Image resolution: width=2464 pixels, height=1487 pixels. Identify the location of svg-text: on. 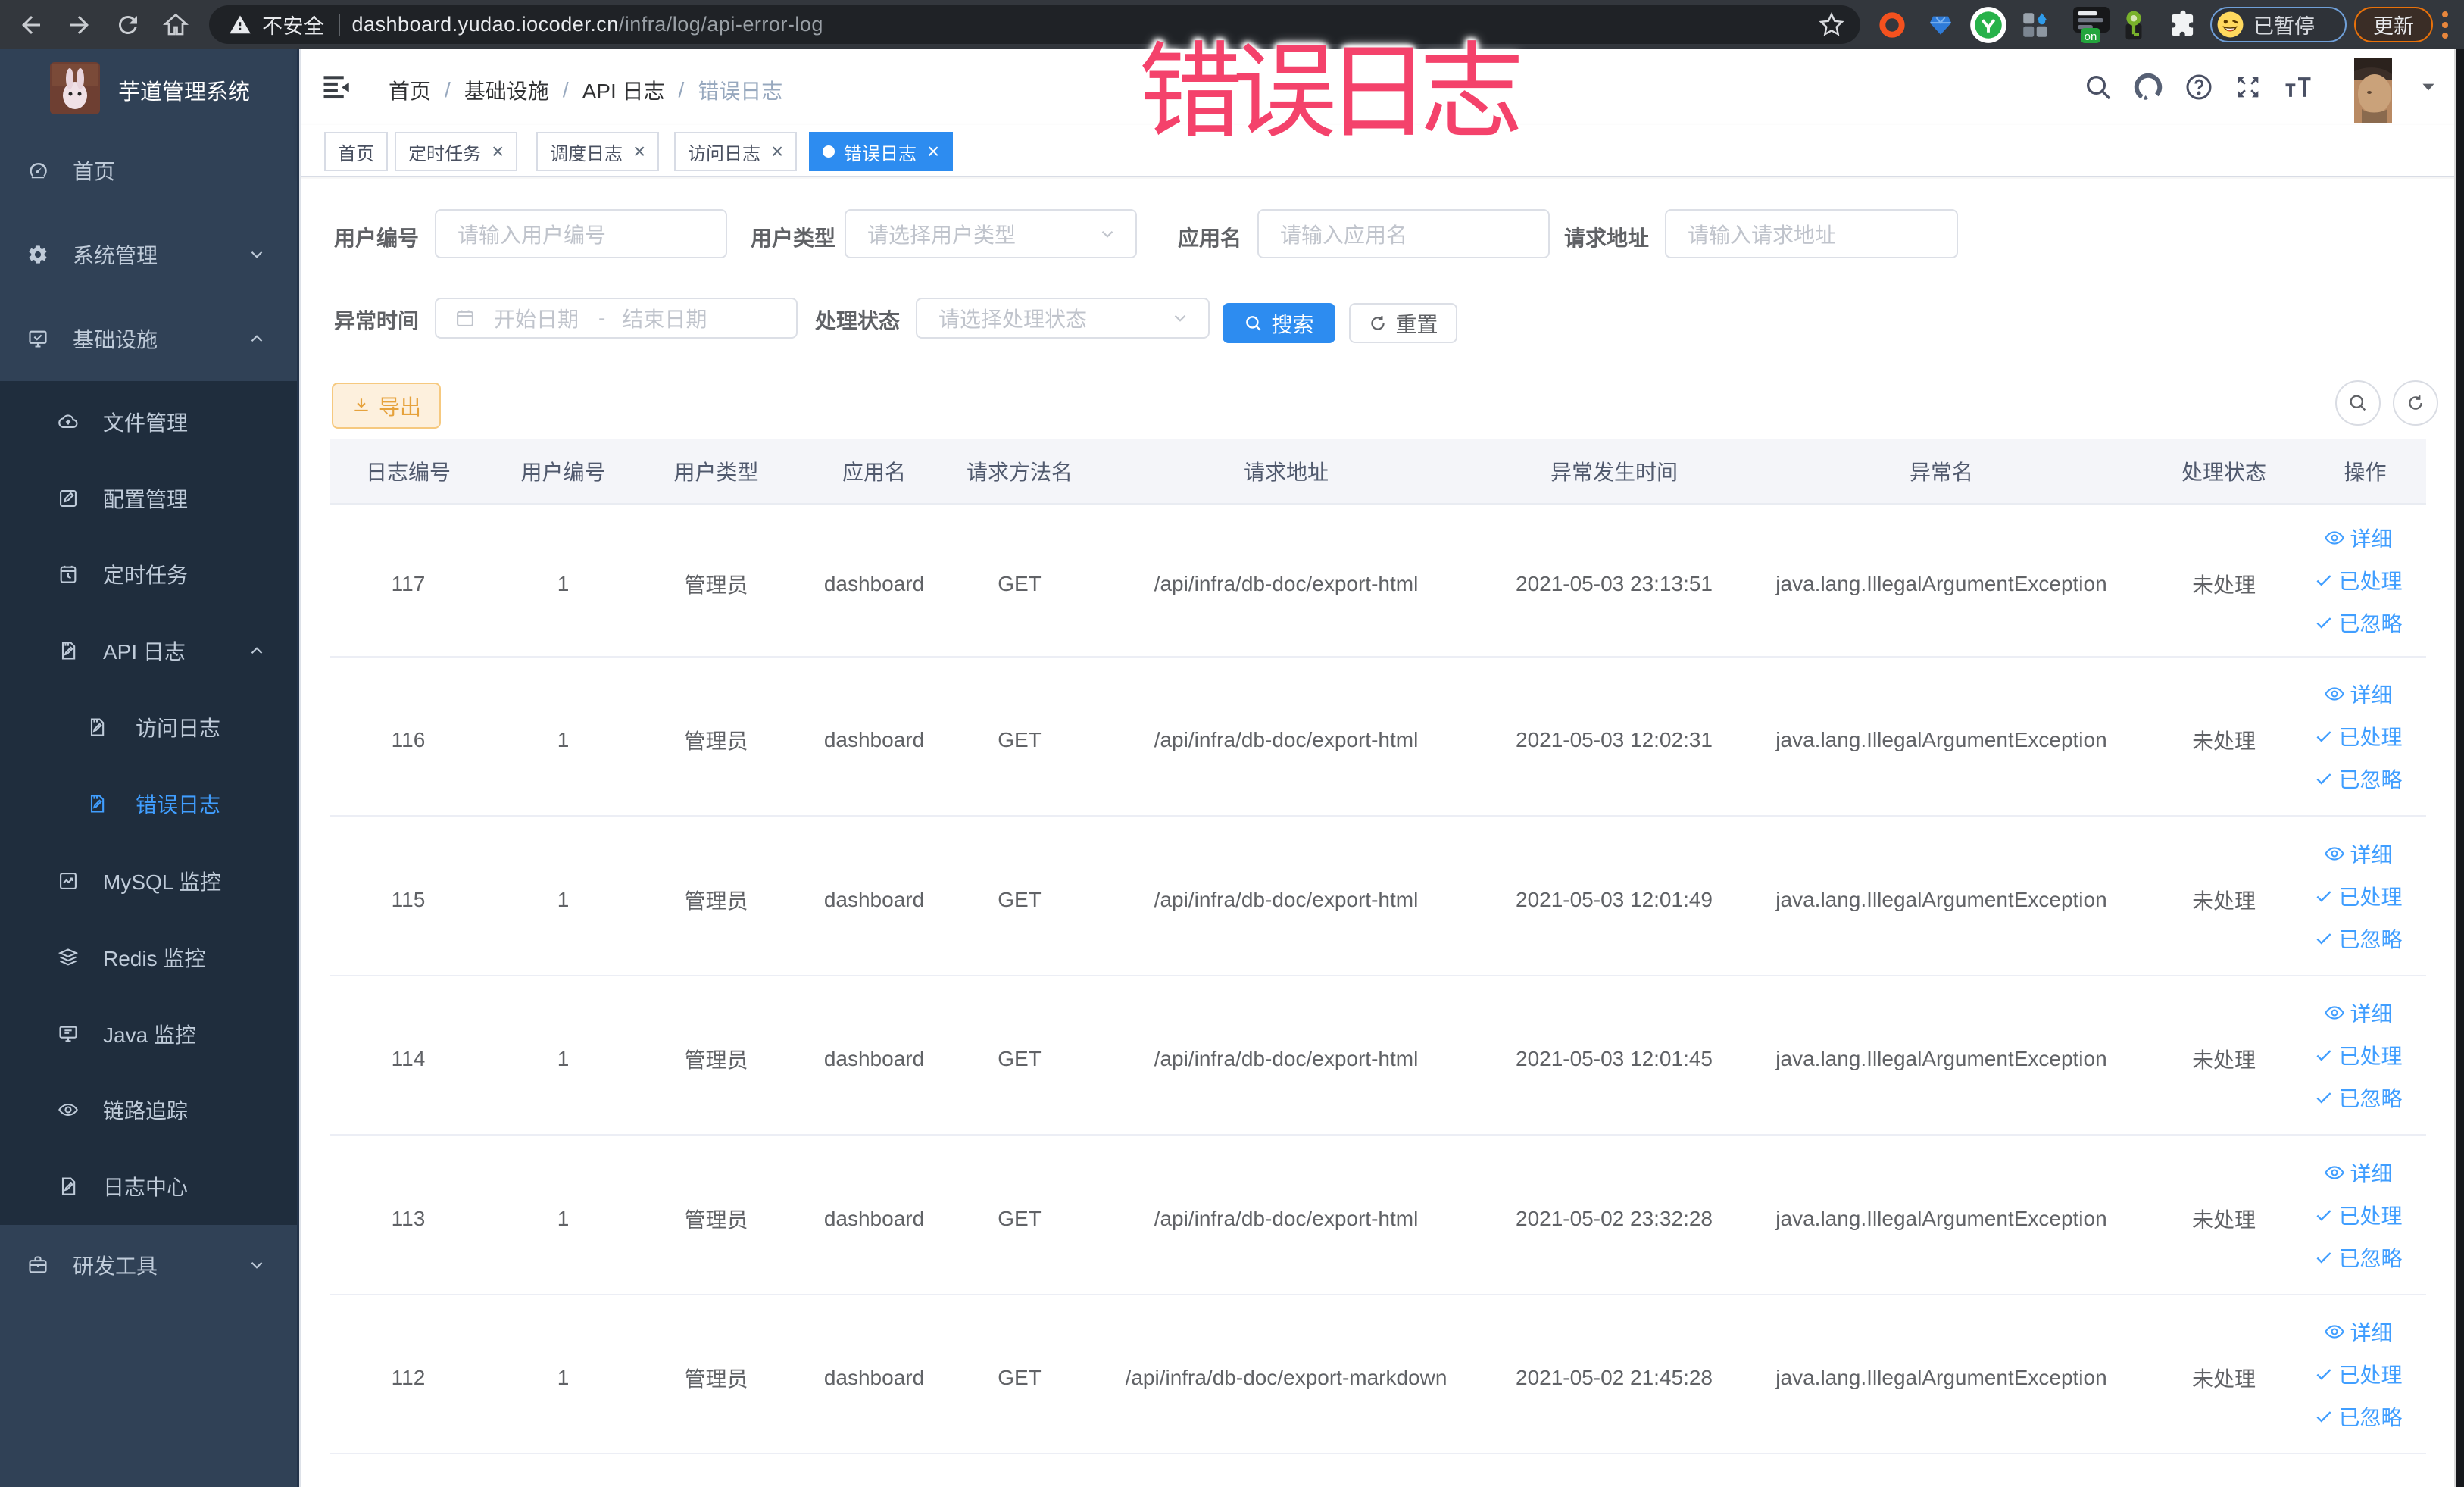
(2091, 36).